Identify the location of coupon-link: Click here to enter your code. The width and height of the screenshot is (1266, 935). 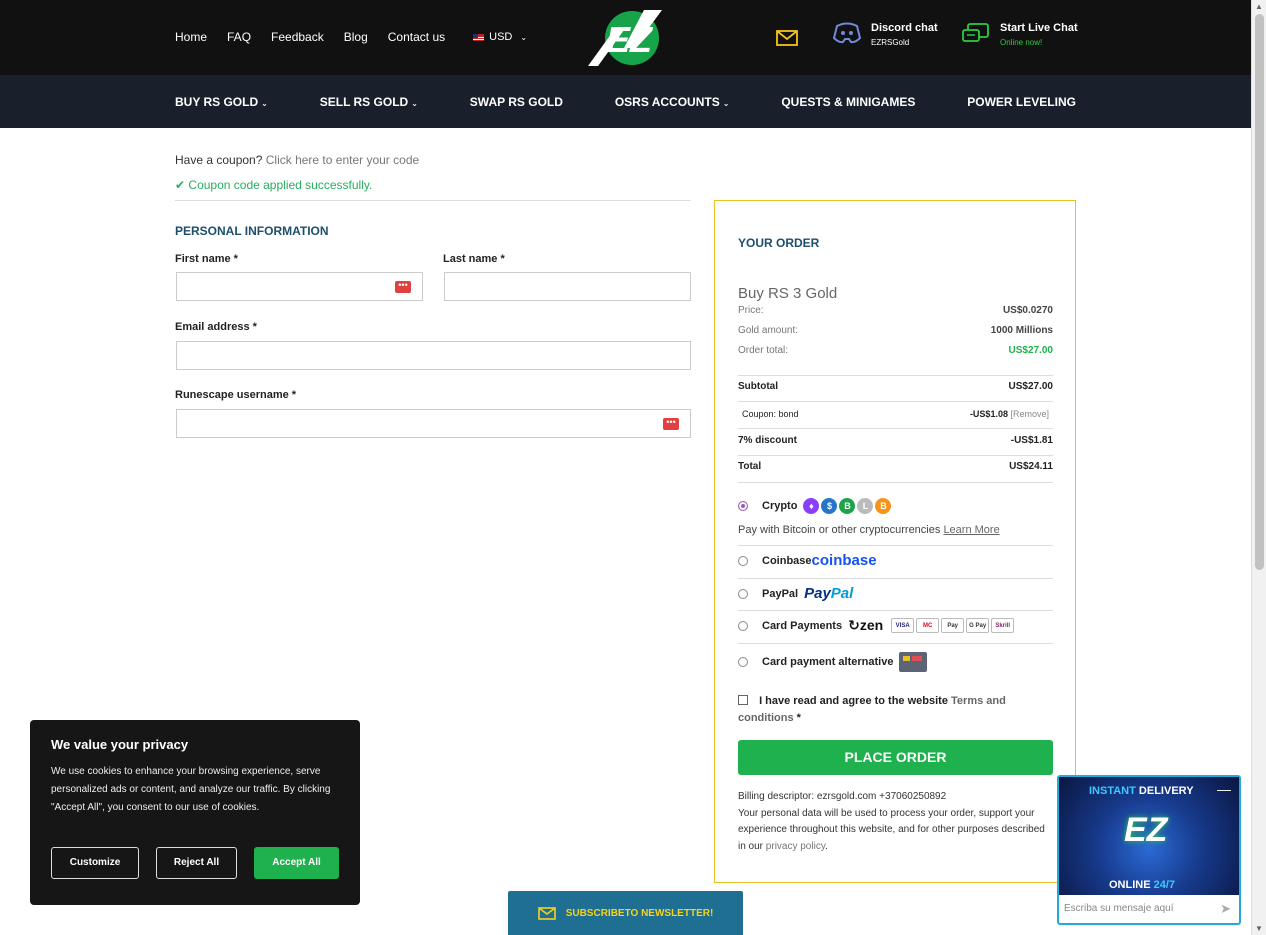
(342, 160).